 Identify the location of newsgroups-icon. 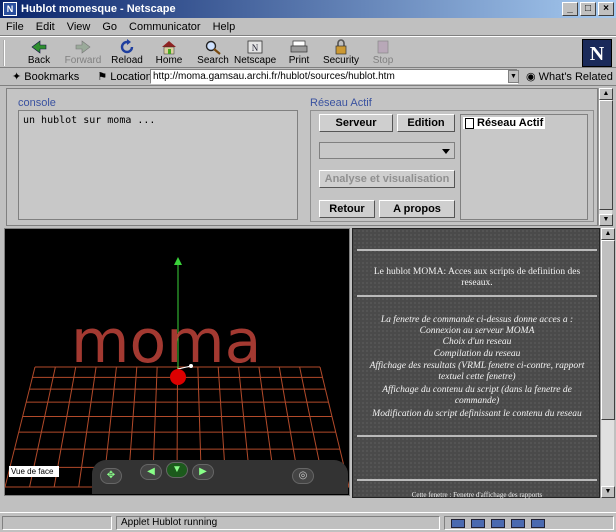
(498, 523).